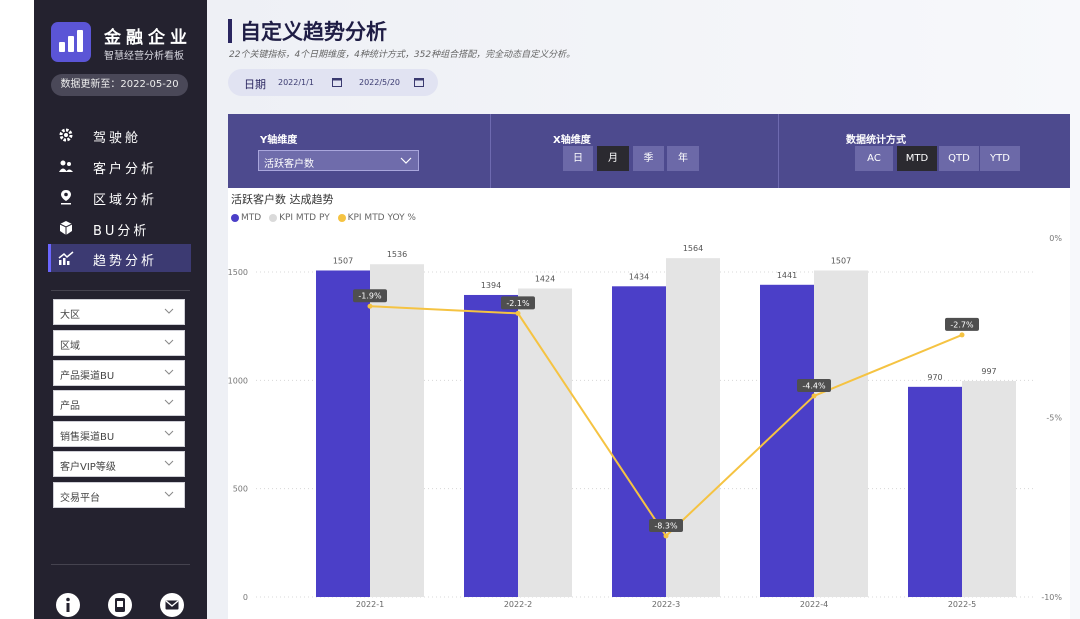 The width and height of the screenshot is (1080, 619). Describe the element at coordinates (1051, 597) in the screenshot. I see `y-right-tick-label: -10%` at that location.